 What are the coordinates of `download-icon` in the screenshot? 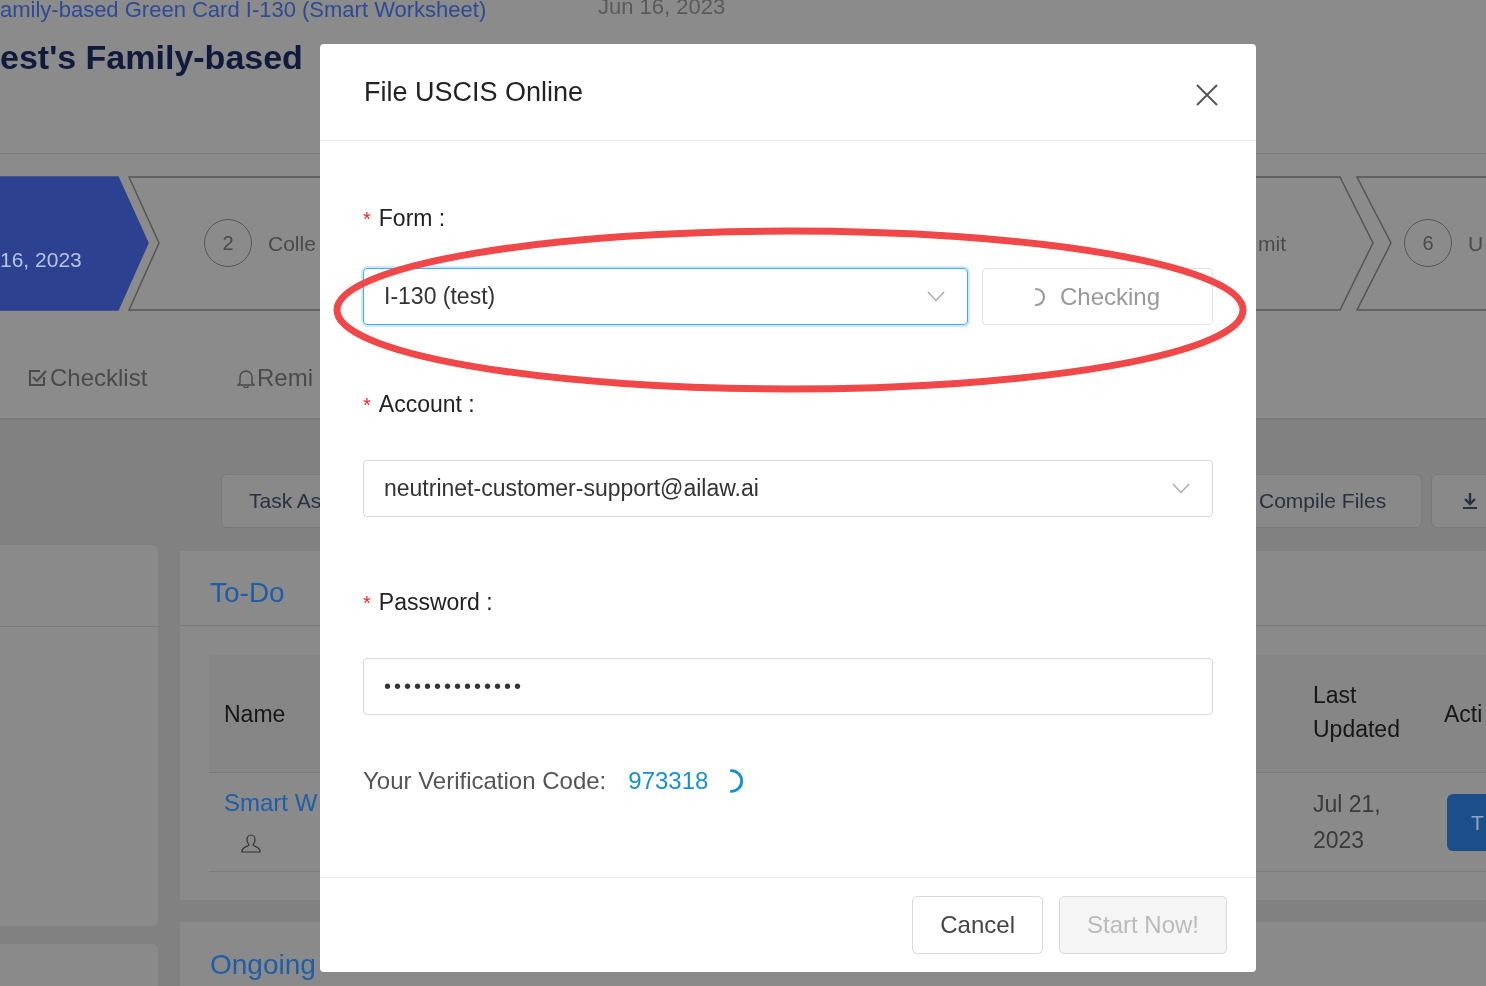 It's located at (1470, 501).